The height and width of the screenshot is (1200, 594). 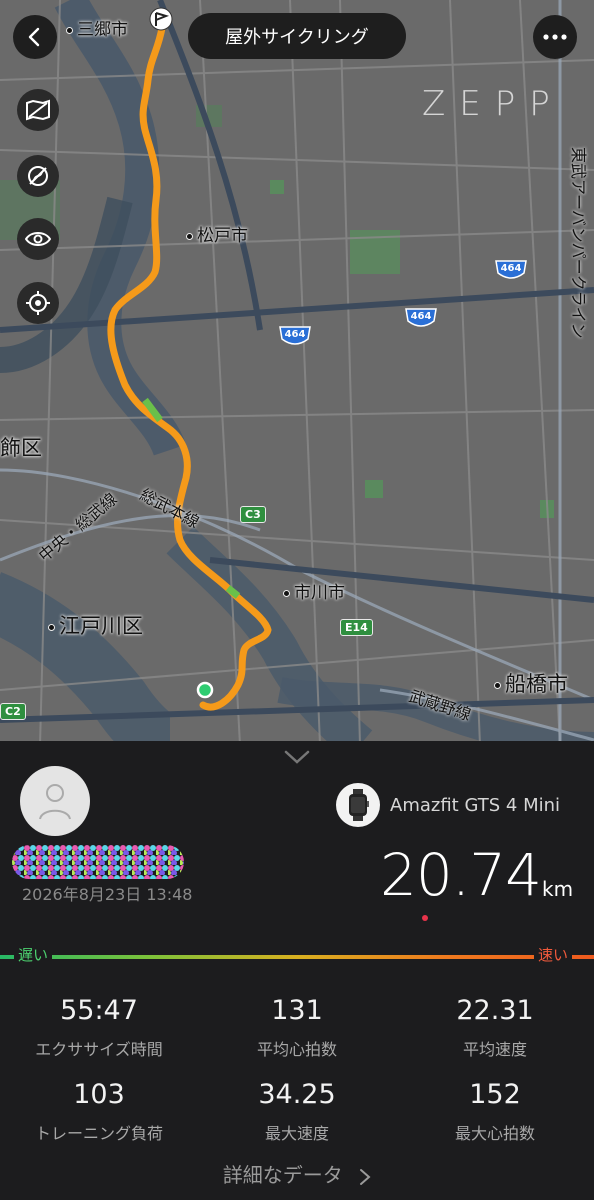 I want to click on expressway-label-e14: E14, so click(x=356, y=627).